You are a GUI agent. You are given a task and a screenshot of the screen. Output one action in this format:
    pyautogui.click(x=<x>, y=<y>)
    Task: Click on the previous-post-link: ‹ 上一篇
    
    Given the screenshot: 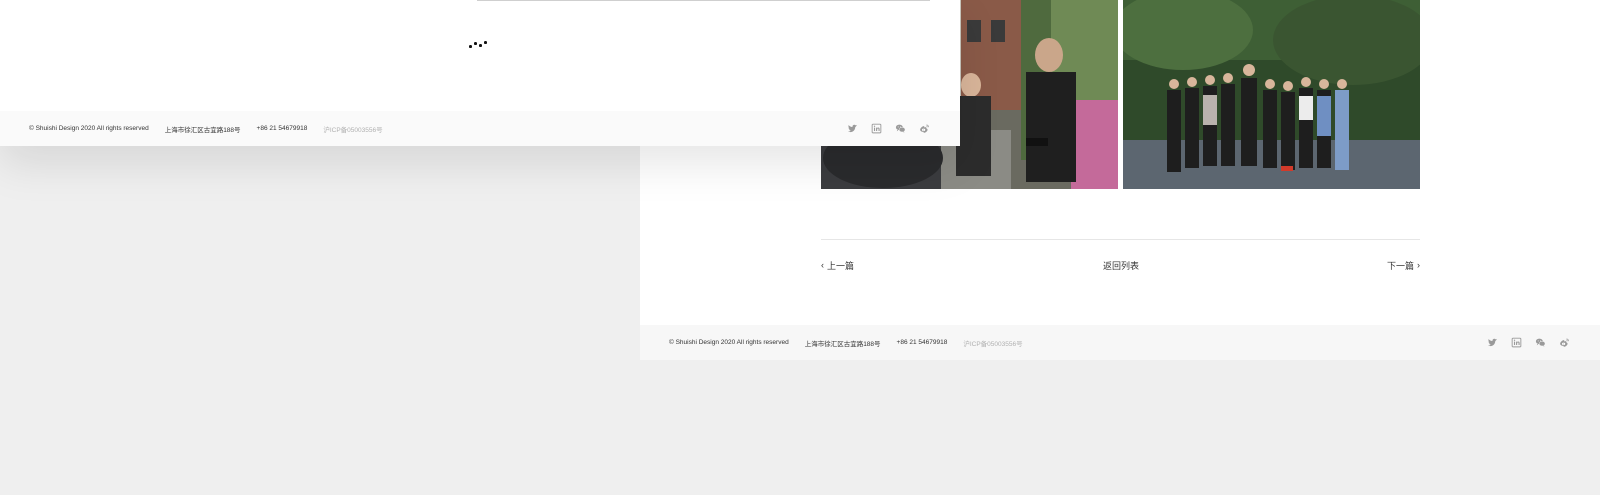 What is the action you would take?
    pyautogui.click(x=837, y=265)
    